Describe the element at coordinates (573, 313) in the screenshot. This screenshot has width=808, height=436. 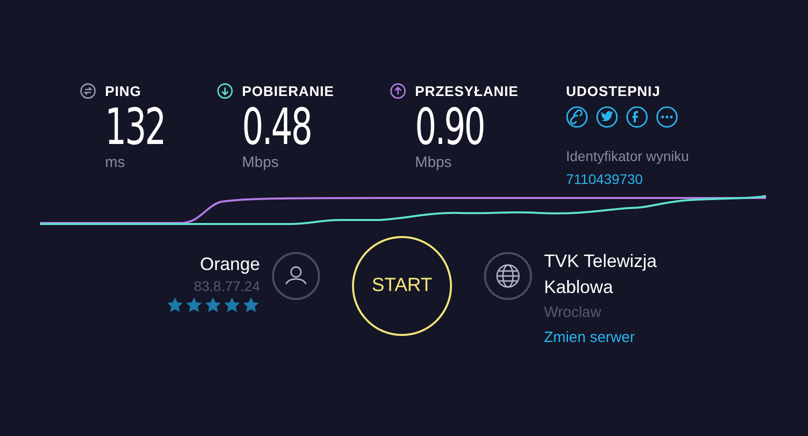
I see `server-city: Wroclaw` at that location.